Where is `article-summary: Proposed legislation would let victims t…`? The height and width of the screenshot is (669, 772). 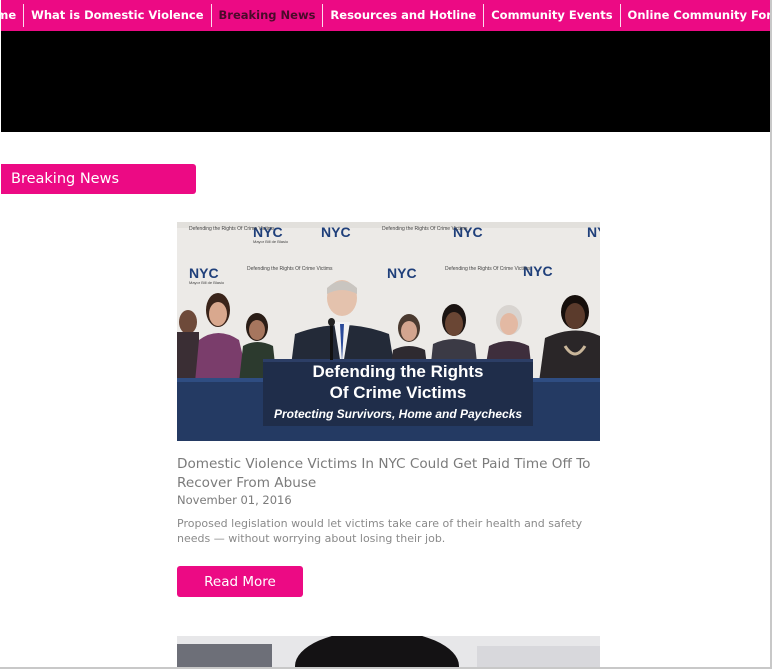
article-summary: Proposed legislation would let victims t… is located at coordinates (380, 531).